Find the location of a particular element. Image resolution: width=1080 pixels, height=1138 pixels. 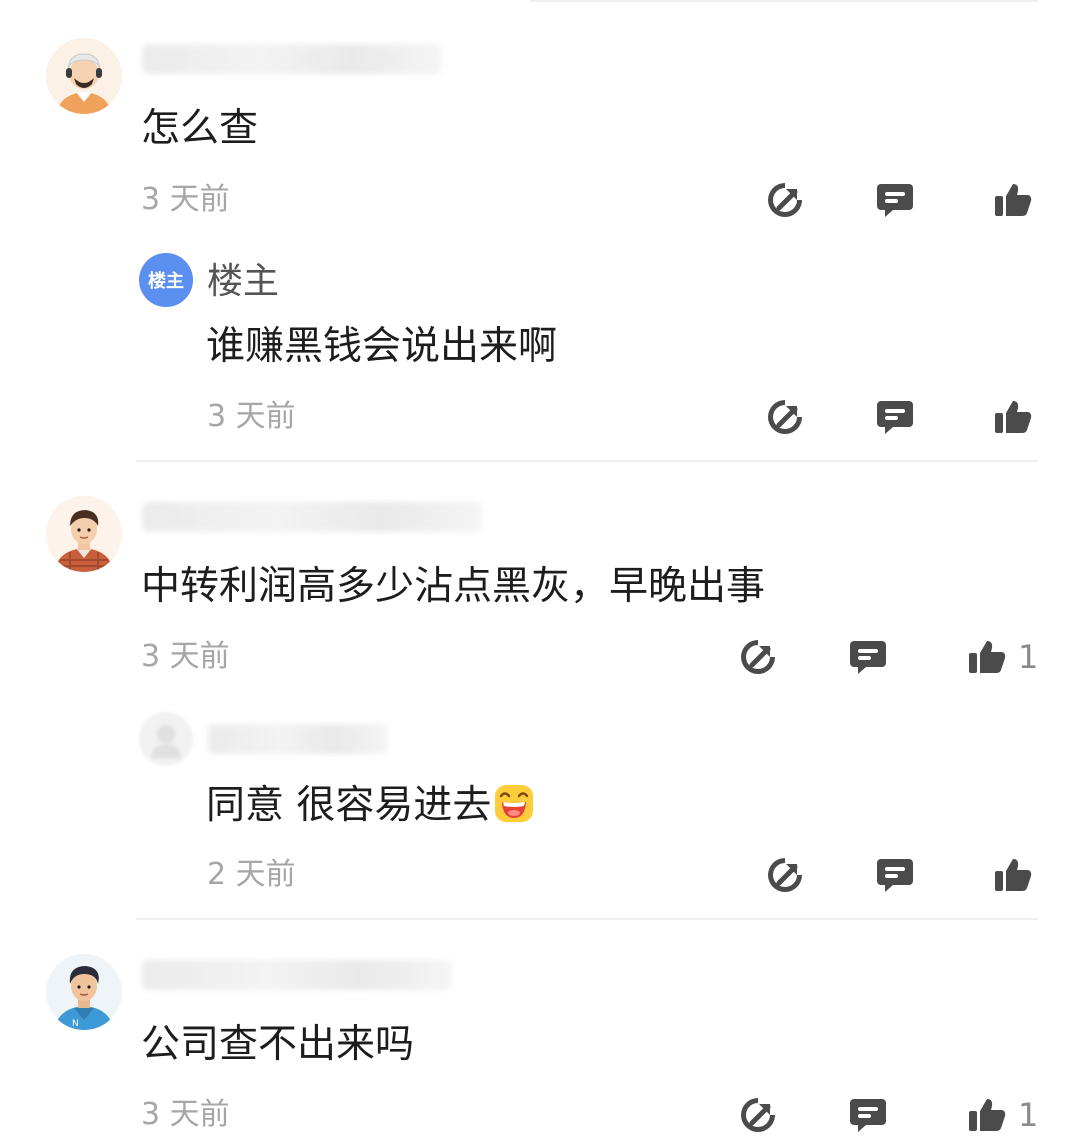

avatar-illustration: N is located at coordinates (84, 992).